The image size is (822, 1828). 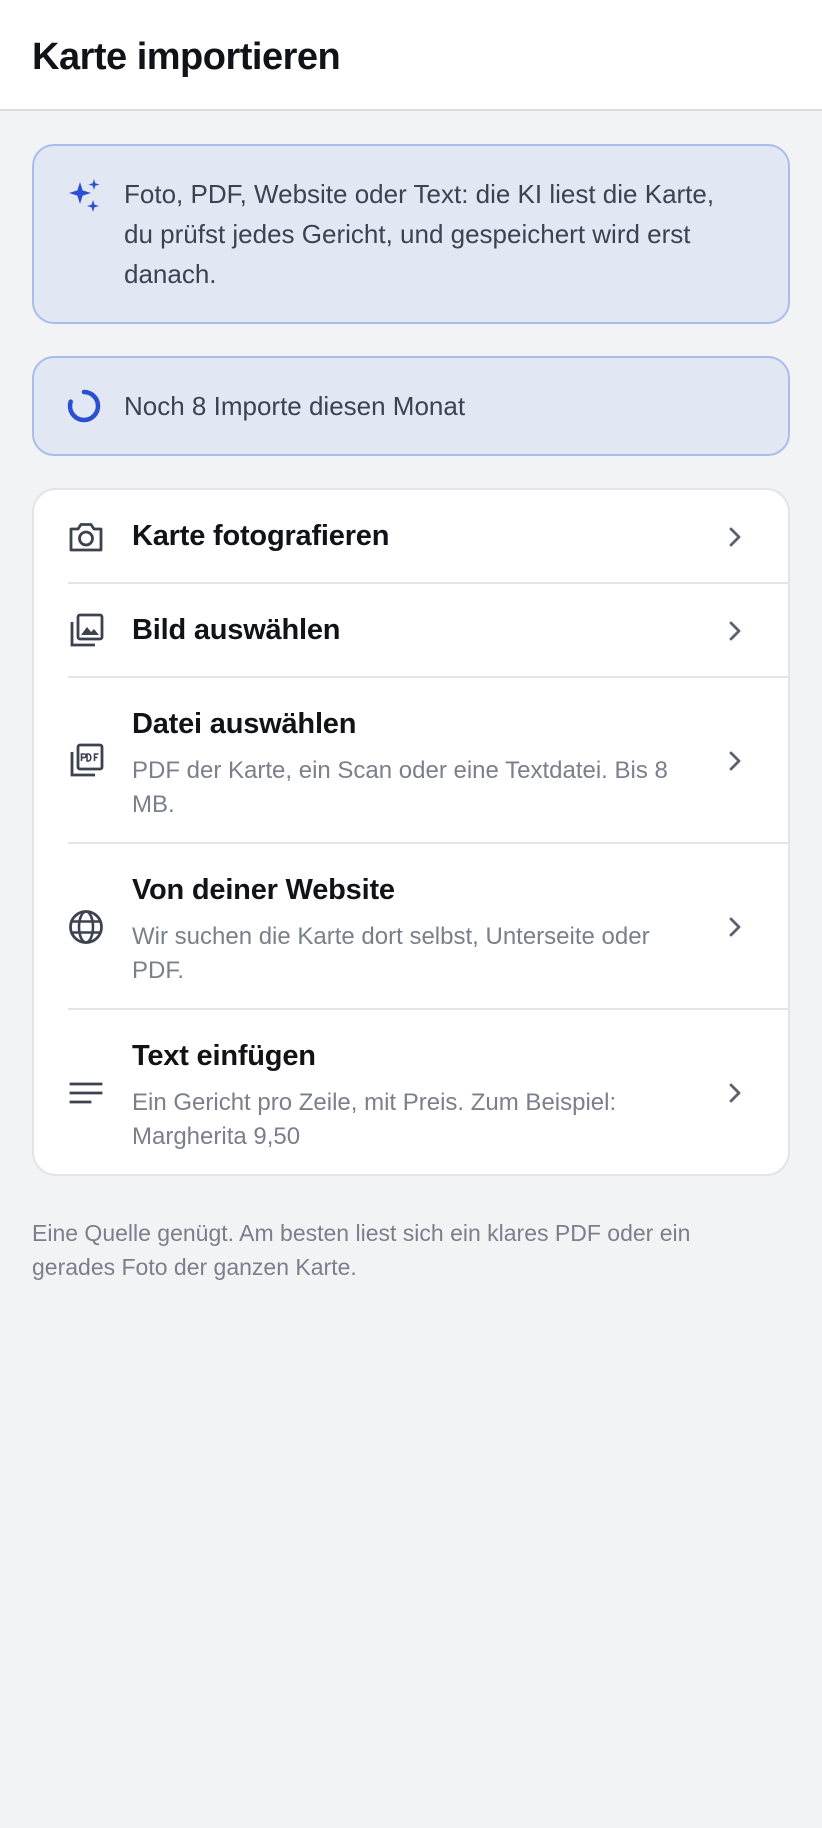 What do you see at coordinates (186, 57) in the screenshot?
I see `page-title: Karte importieren` at bounding box center [186, 57].